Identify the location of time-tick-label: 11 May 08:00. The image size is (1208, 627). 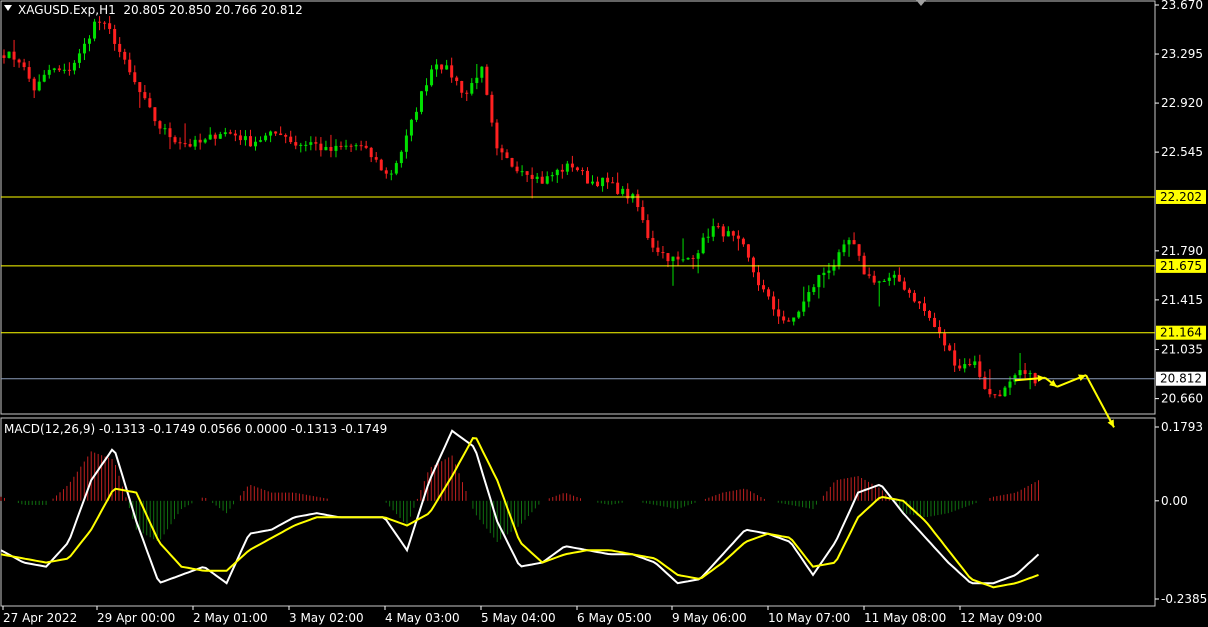
(905, 618).